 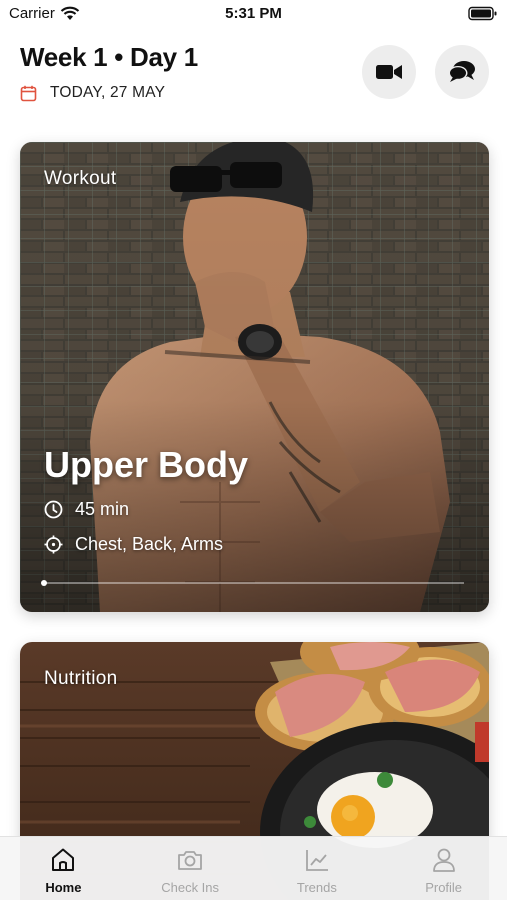 I want to click on tab-trends: Trends, so click(x=317, y=868).